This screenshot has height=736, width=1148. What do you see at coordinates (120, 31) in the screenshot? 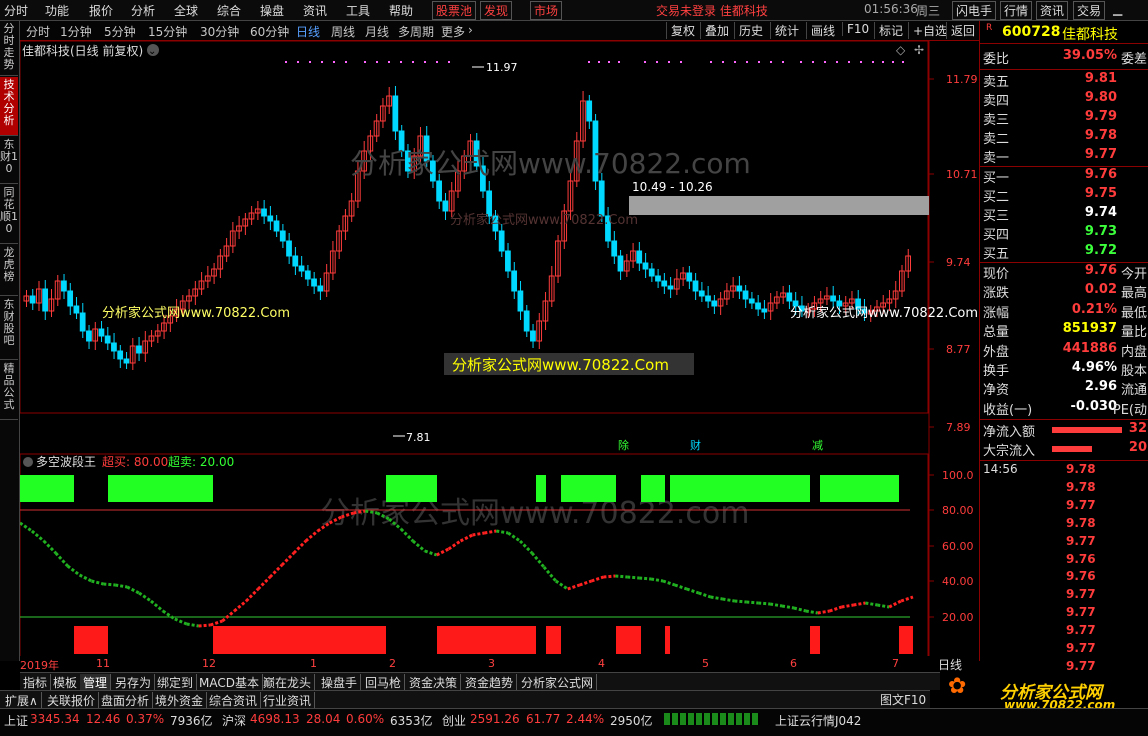
I see `period-5min: 5分钟` at bounding box center [120, 31].